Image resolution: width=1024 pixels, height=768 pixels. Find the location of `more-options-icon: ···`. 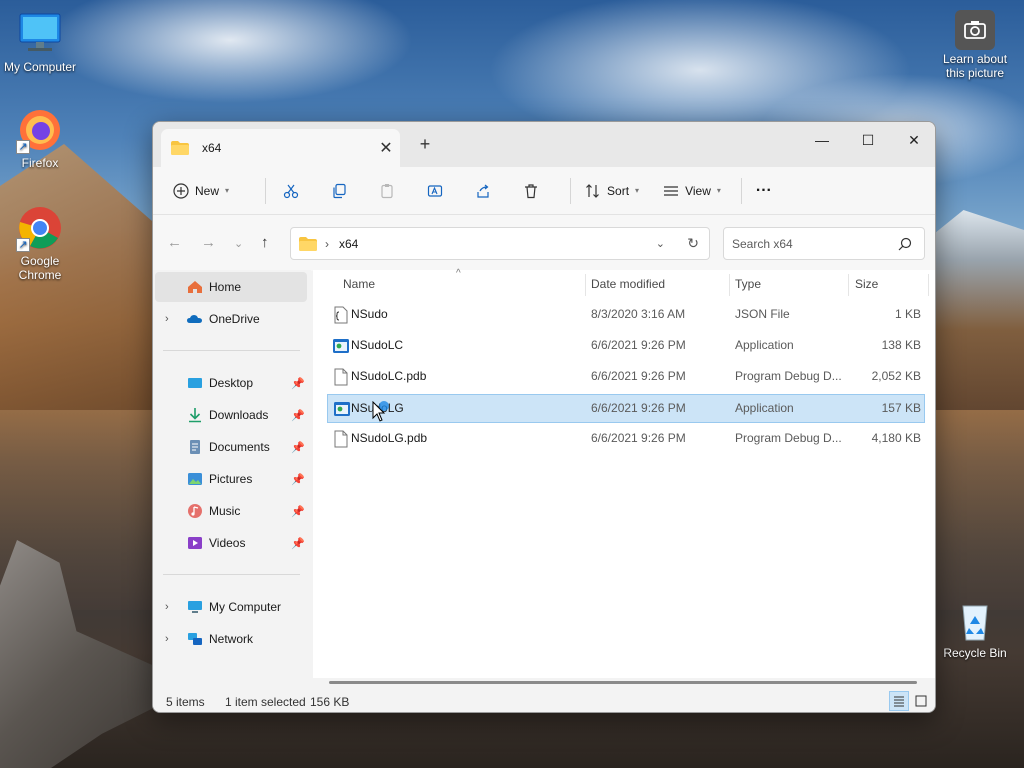

more-options-icon: ··· is located at coordinates (763, 190).